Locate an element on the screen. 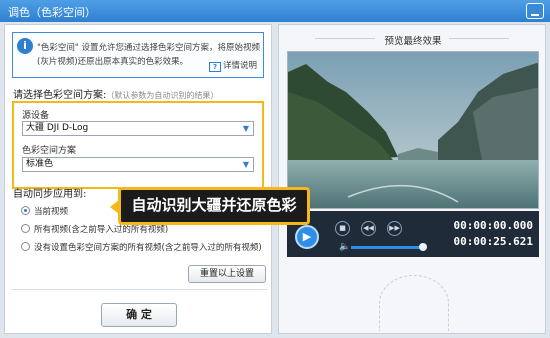 The image size is (550, 338). play-button: ▶ is located at coordinates (307, 237).